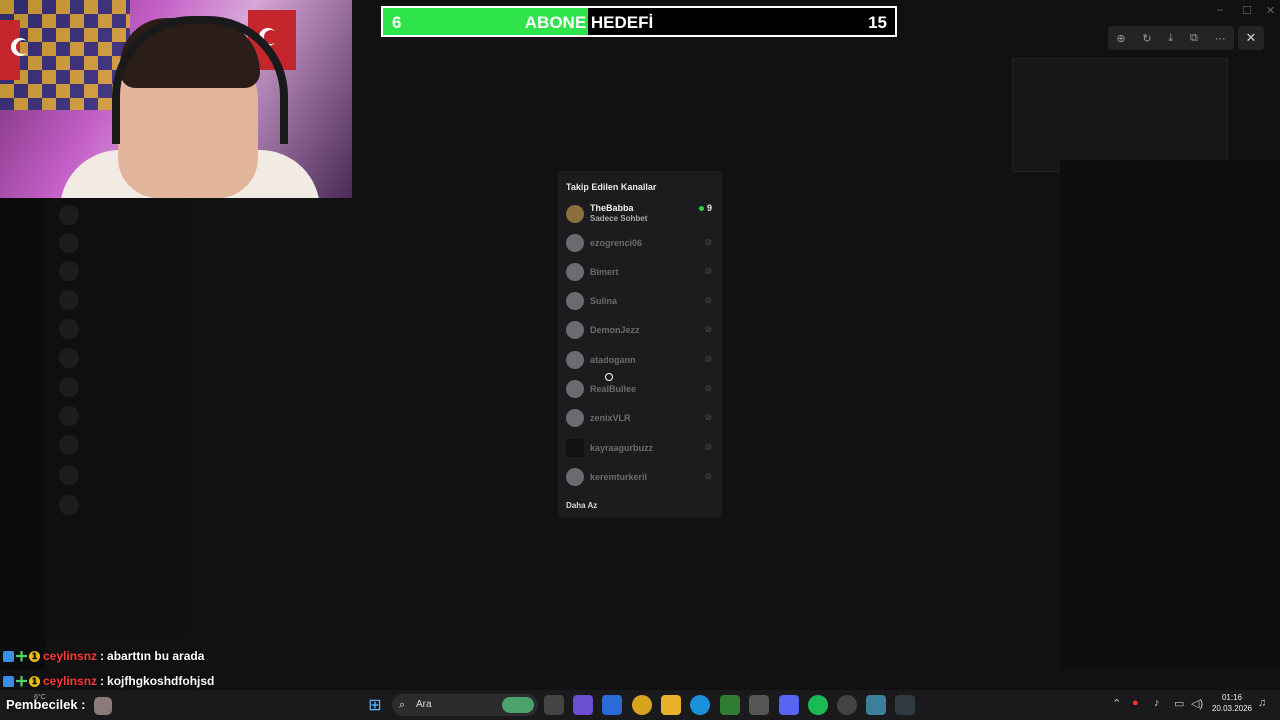  I want to click on channel-item: RealBullee ⊘, so click(640, 389).